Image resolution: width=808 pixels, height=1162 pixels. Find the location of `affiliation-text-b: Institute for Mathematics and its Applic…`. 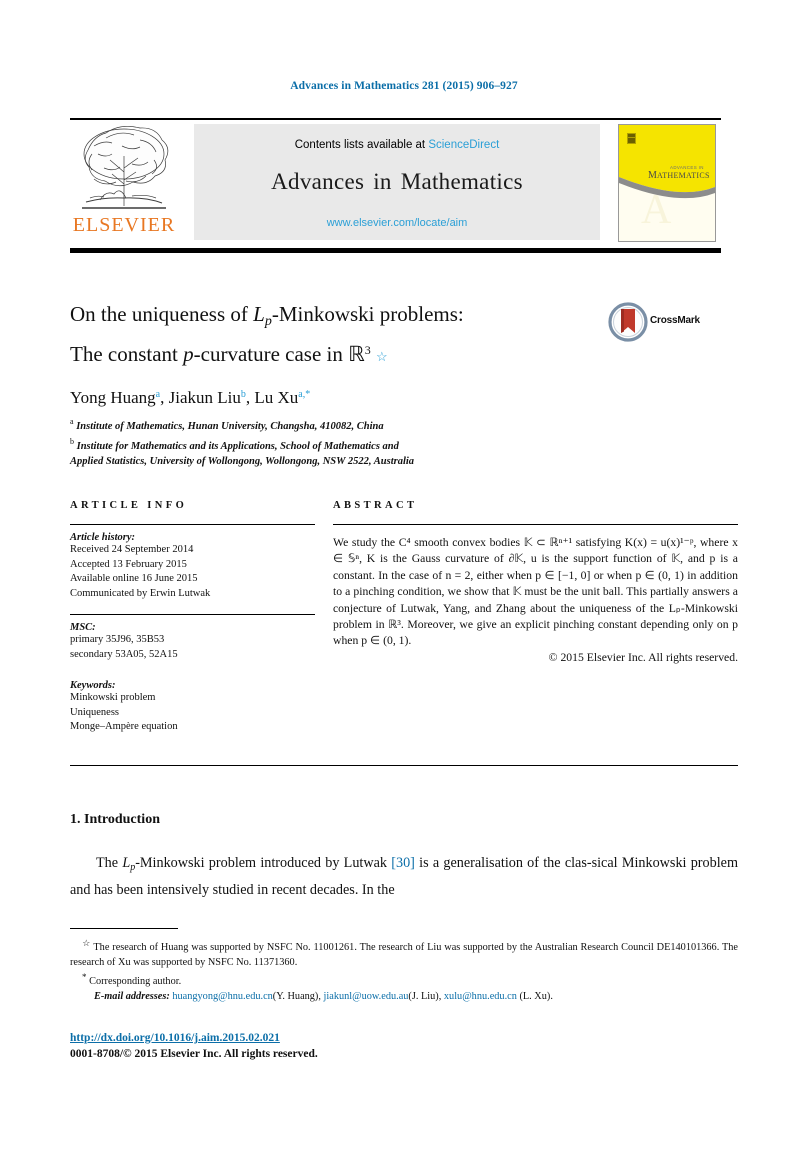

affiliation-text-b: Institute for Mathematics and its Applic… is located at coordinates (237, 446).